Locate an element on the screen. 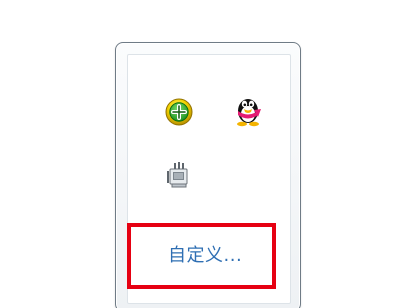  tray-item-network is located at coordinates (179, 174).